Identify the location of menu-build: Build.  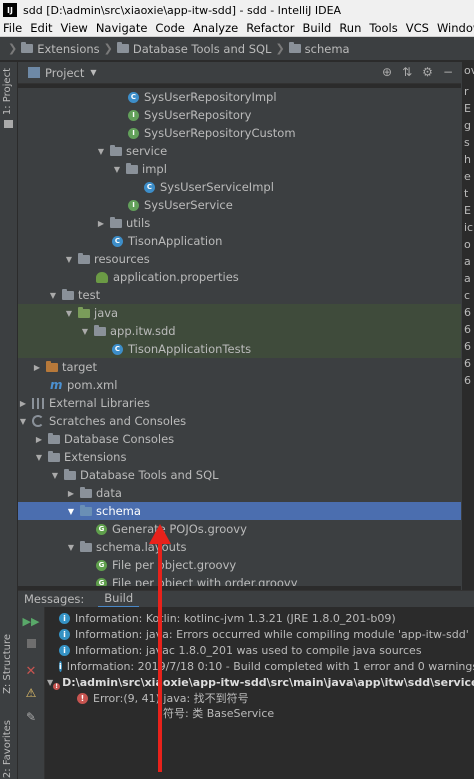
(316, 28).